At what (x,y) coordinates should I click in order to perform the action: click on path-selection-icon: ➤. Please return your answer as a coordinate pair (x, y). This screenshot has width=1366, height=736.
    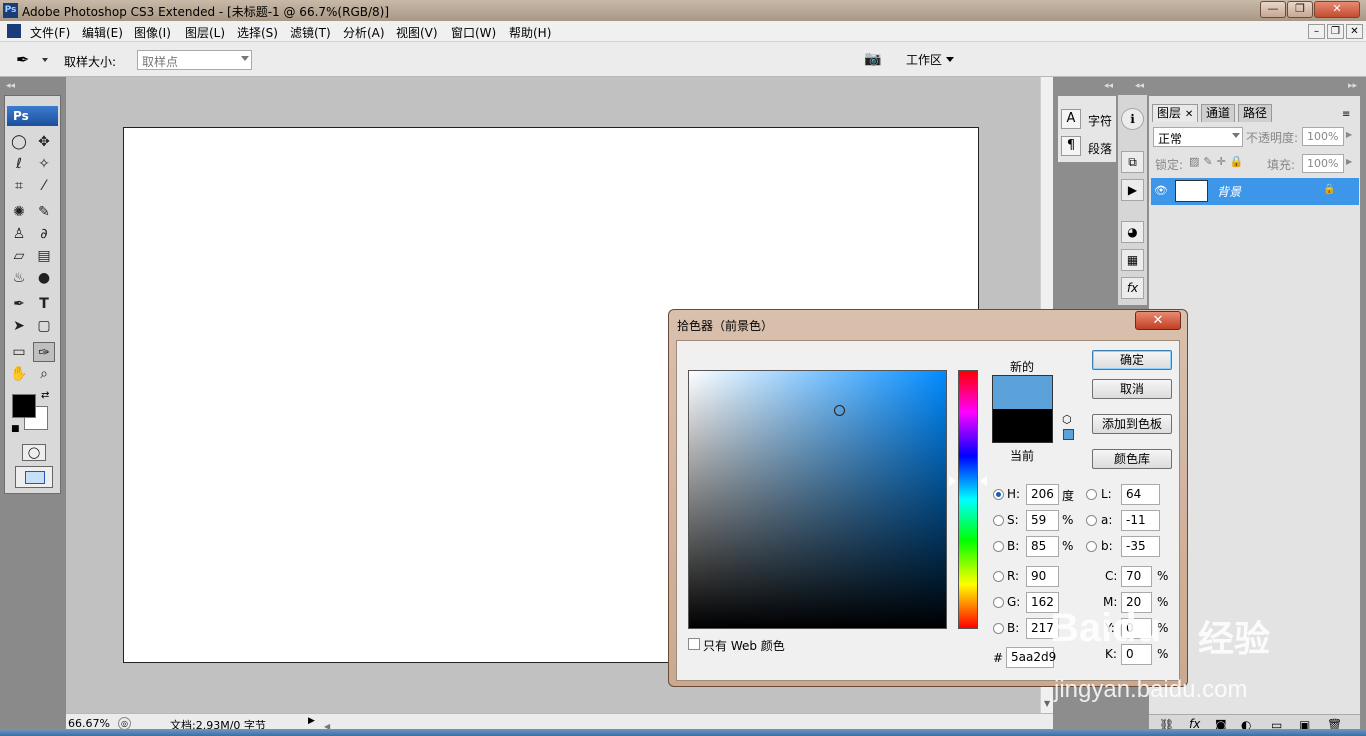
    Looking at the image, I should click on (19, 326).